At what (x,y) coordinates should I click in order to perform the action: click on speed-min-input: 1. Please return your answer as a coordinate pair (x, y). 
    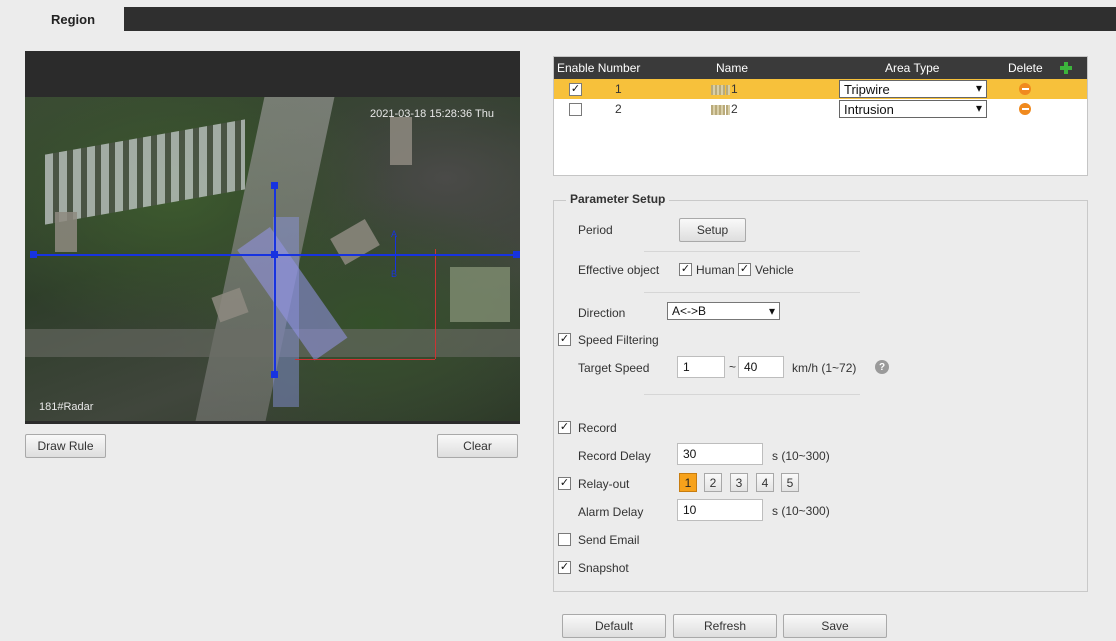
    Looking at the image, I should click on (701, 367).